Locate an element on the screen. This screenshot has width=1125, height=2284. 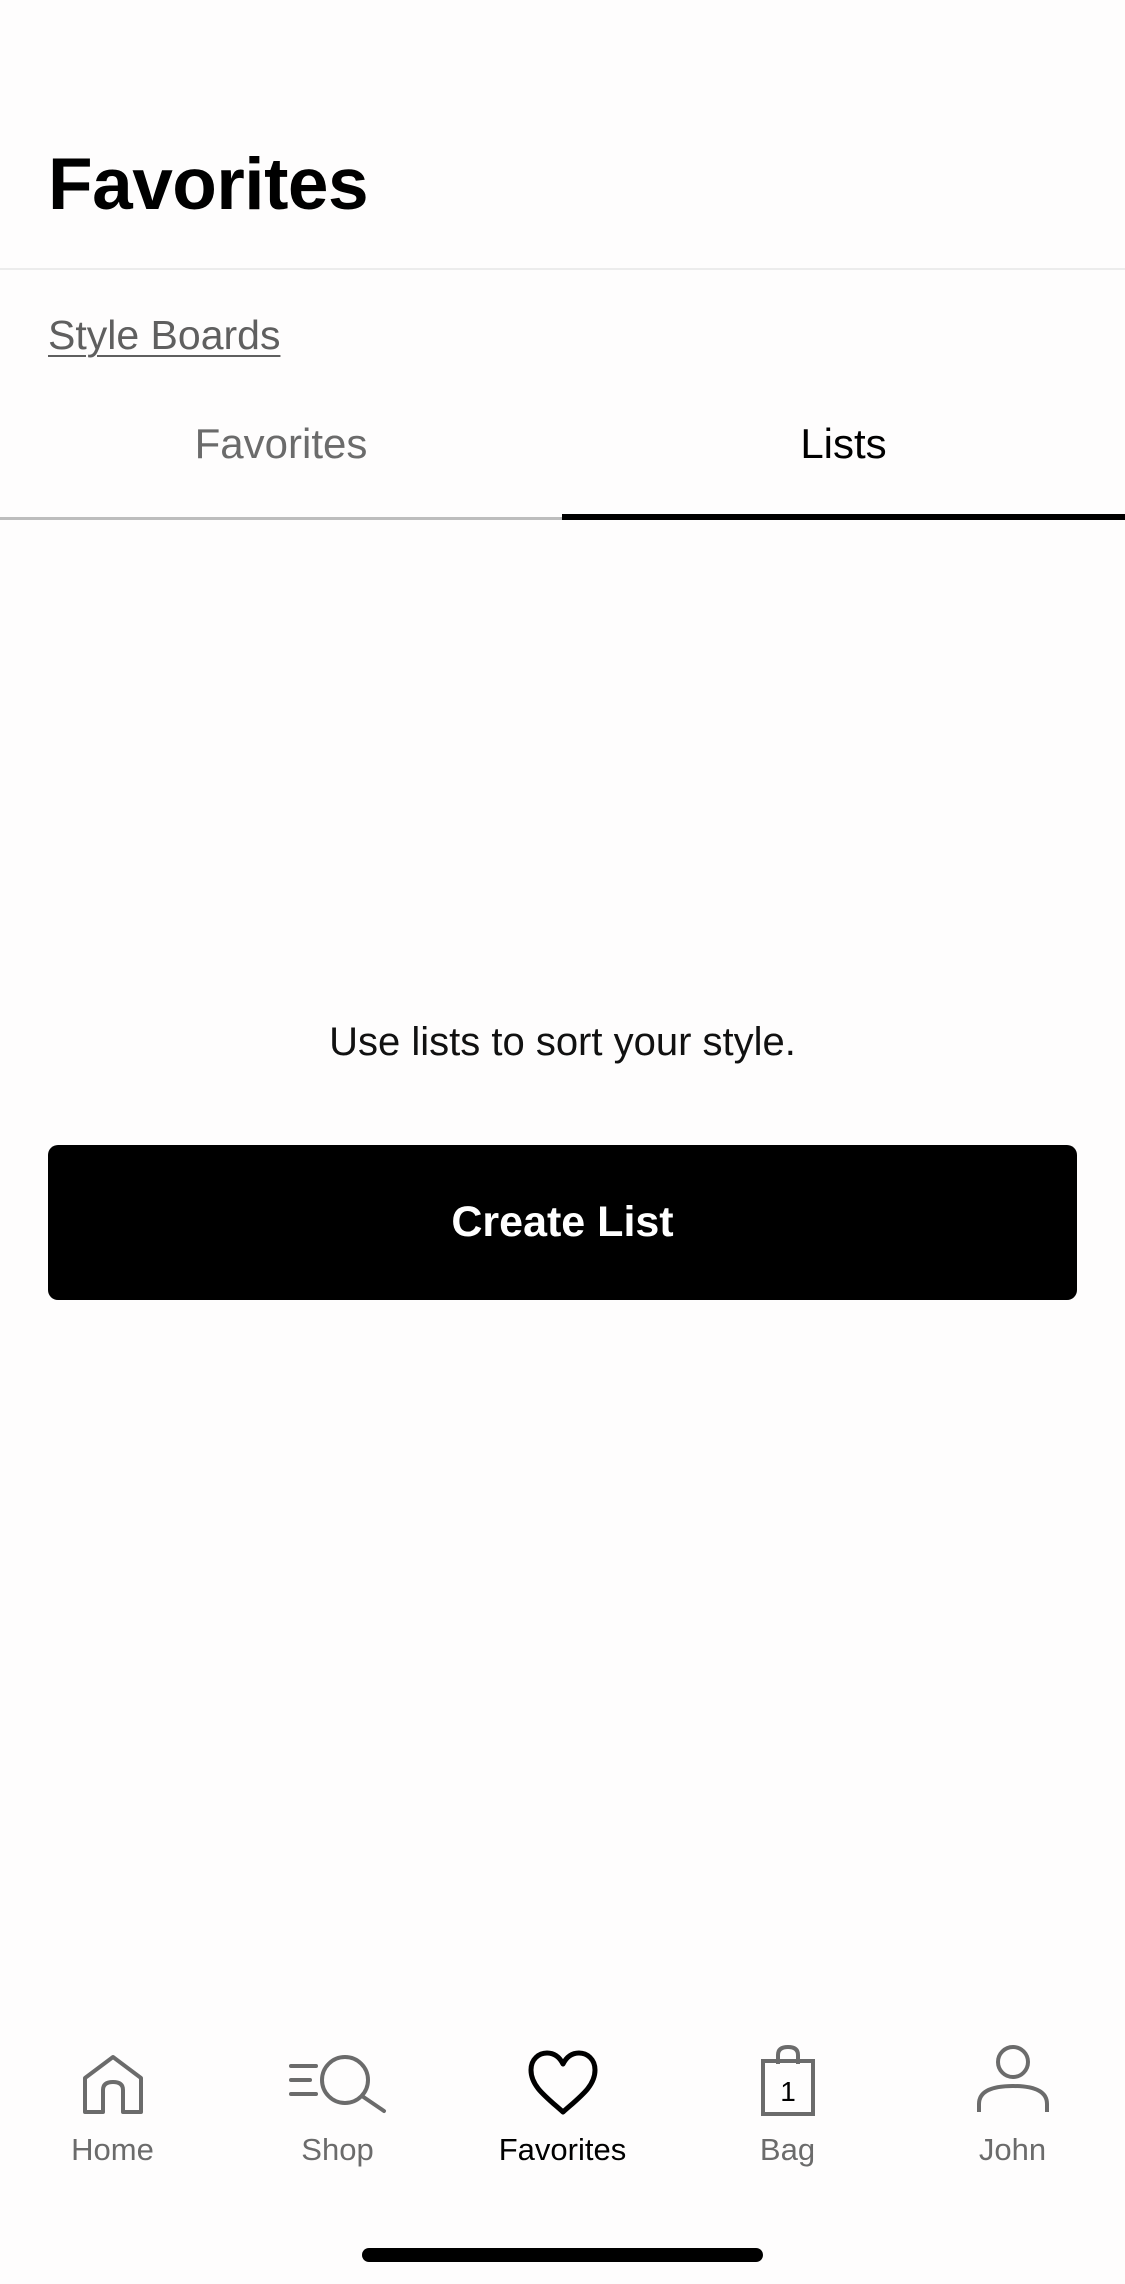
person-icon is located at coordinates (1012, 2078).